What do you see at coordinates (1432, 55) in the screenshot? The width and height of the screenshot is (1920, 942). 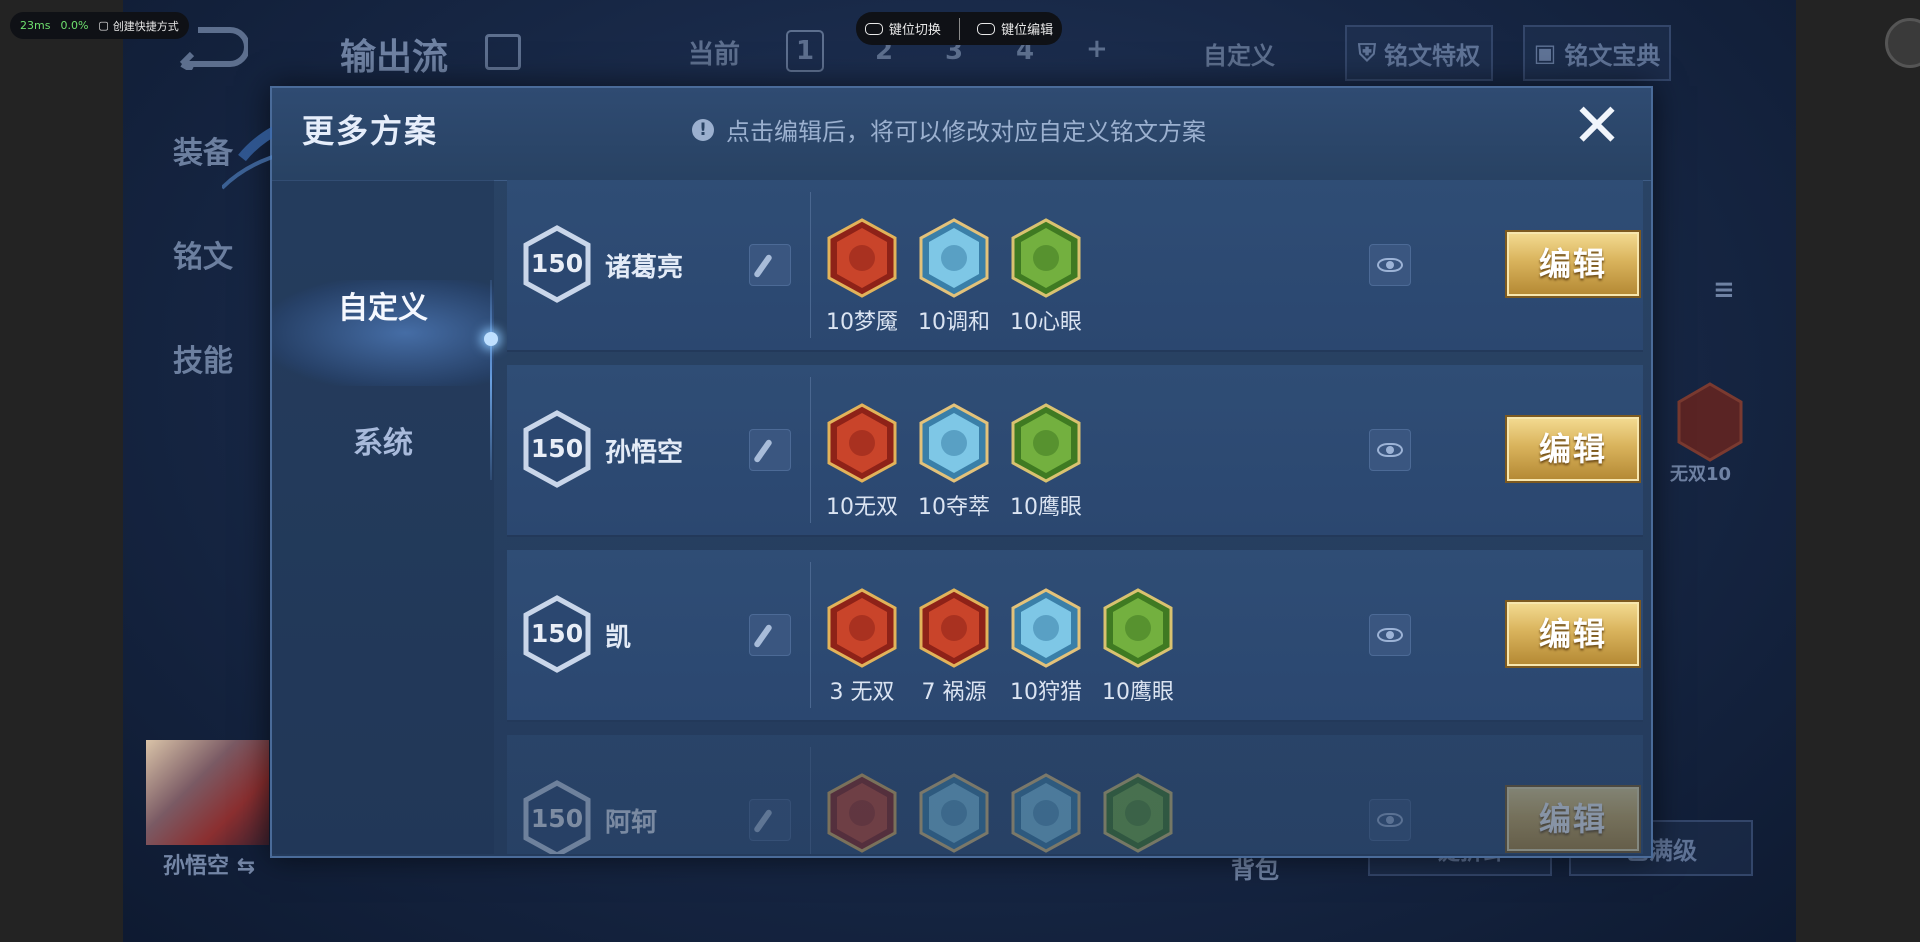 I see `rune-privilege-label: 铭文特权` at bounding box center [1432, 55].